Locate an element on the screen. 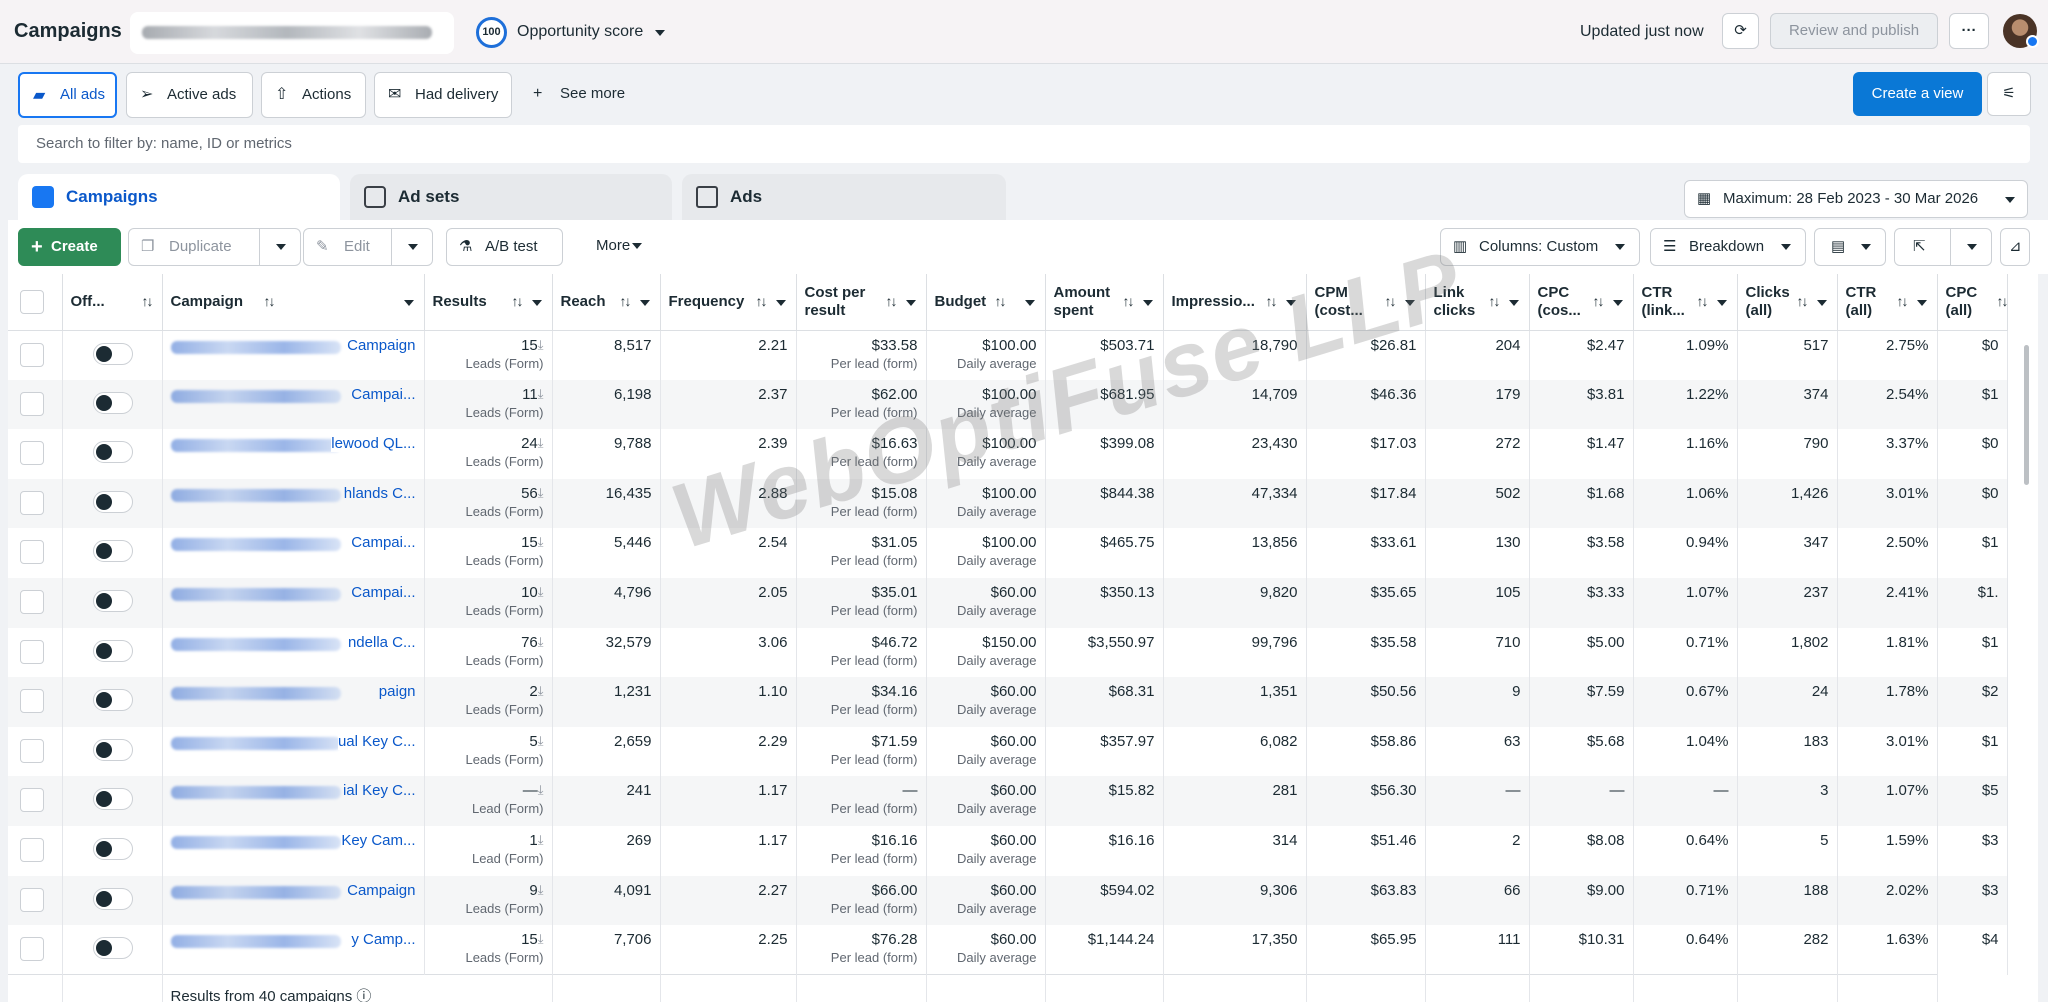 The width and height of the screenshot is (2048, 1002). opportunity-score-label: Opportunity score is located at coordinates (580, 32).